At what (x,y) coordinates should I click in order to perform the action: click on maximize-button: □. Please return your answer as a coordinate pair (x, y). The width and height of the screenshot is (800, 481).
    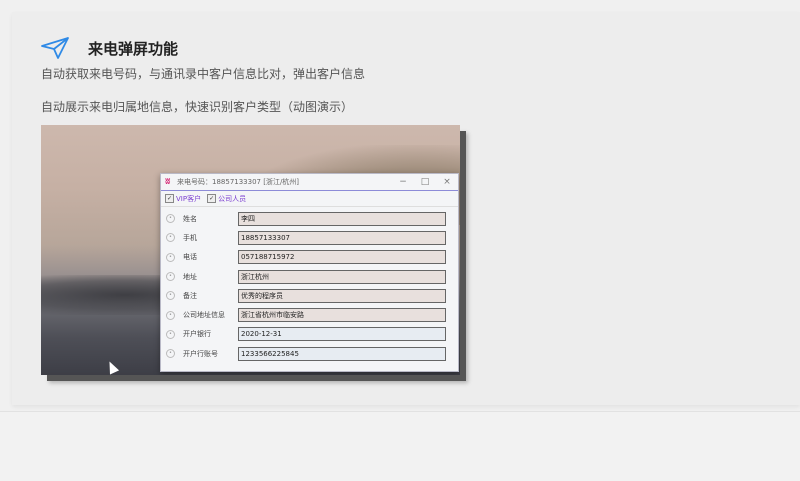
    Looking at the image, I should click on (425, 182).